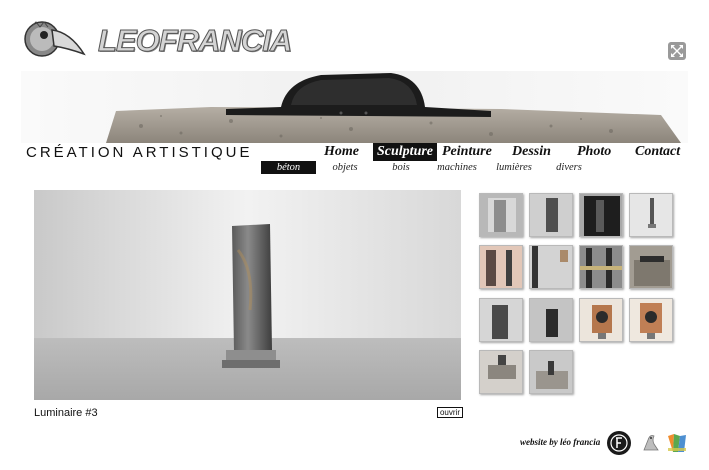  Describe the element at coordinates (569, 167) in the screenshot. I see `subnav-divers: divers` at that location.